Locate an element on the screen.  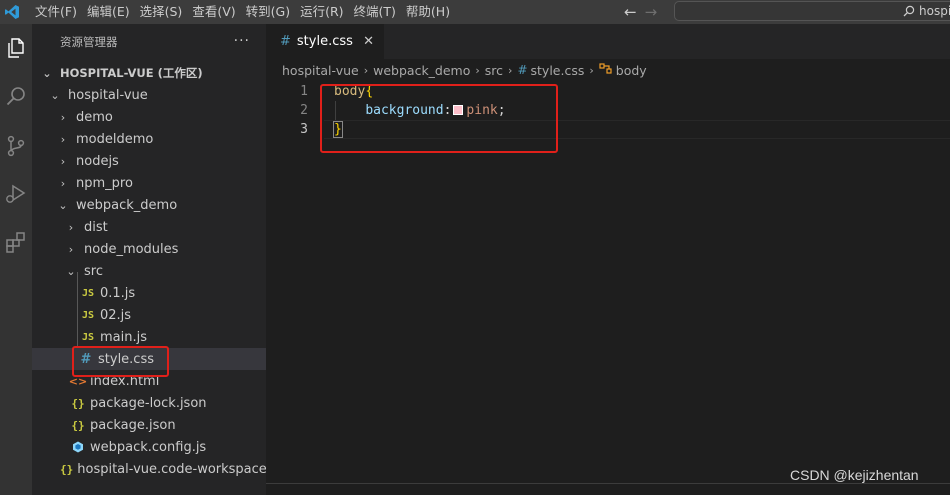
tree-item-label: dist is located at coordinates (96, 227).